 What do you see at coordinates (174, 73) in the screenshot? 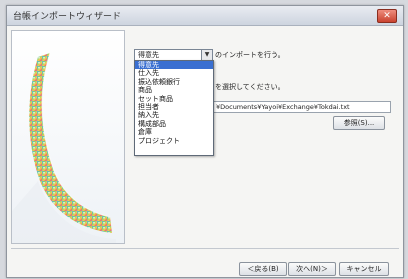
I see `dropdown-option: 仕入先` at bounding box center [174, 73].